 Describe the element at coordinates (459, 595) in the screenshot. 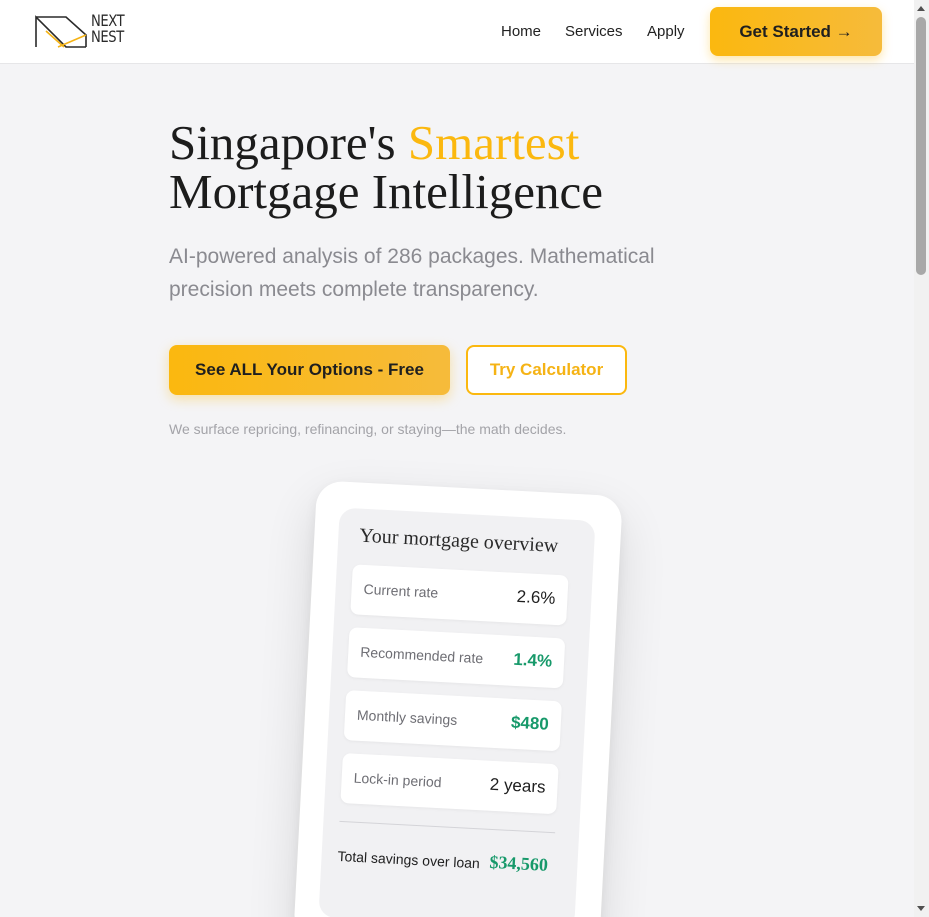

I see `stat-current-rate: Current rate 2.6%` at that location.